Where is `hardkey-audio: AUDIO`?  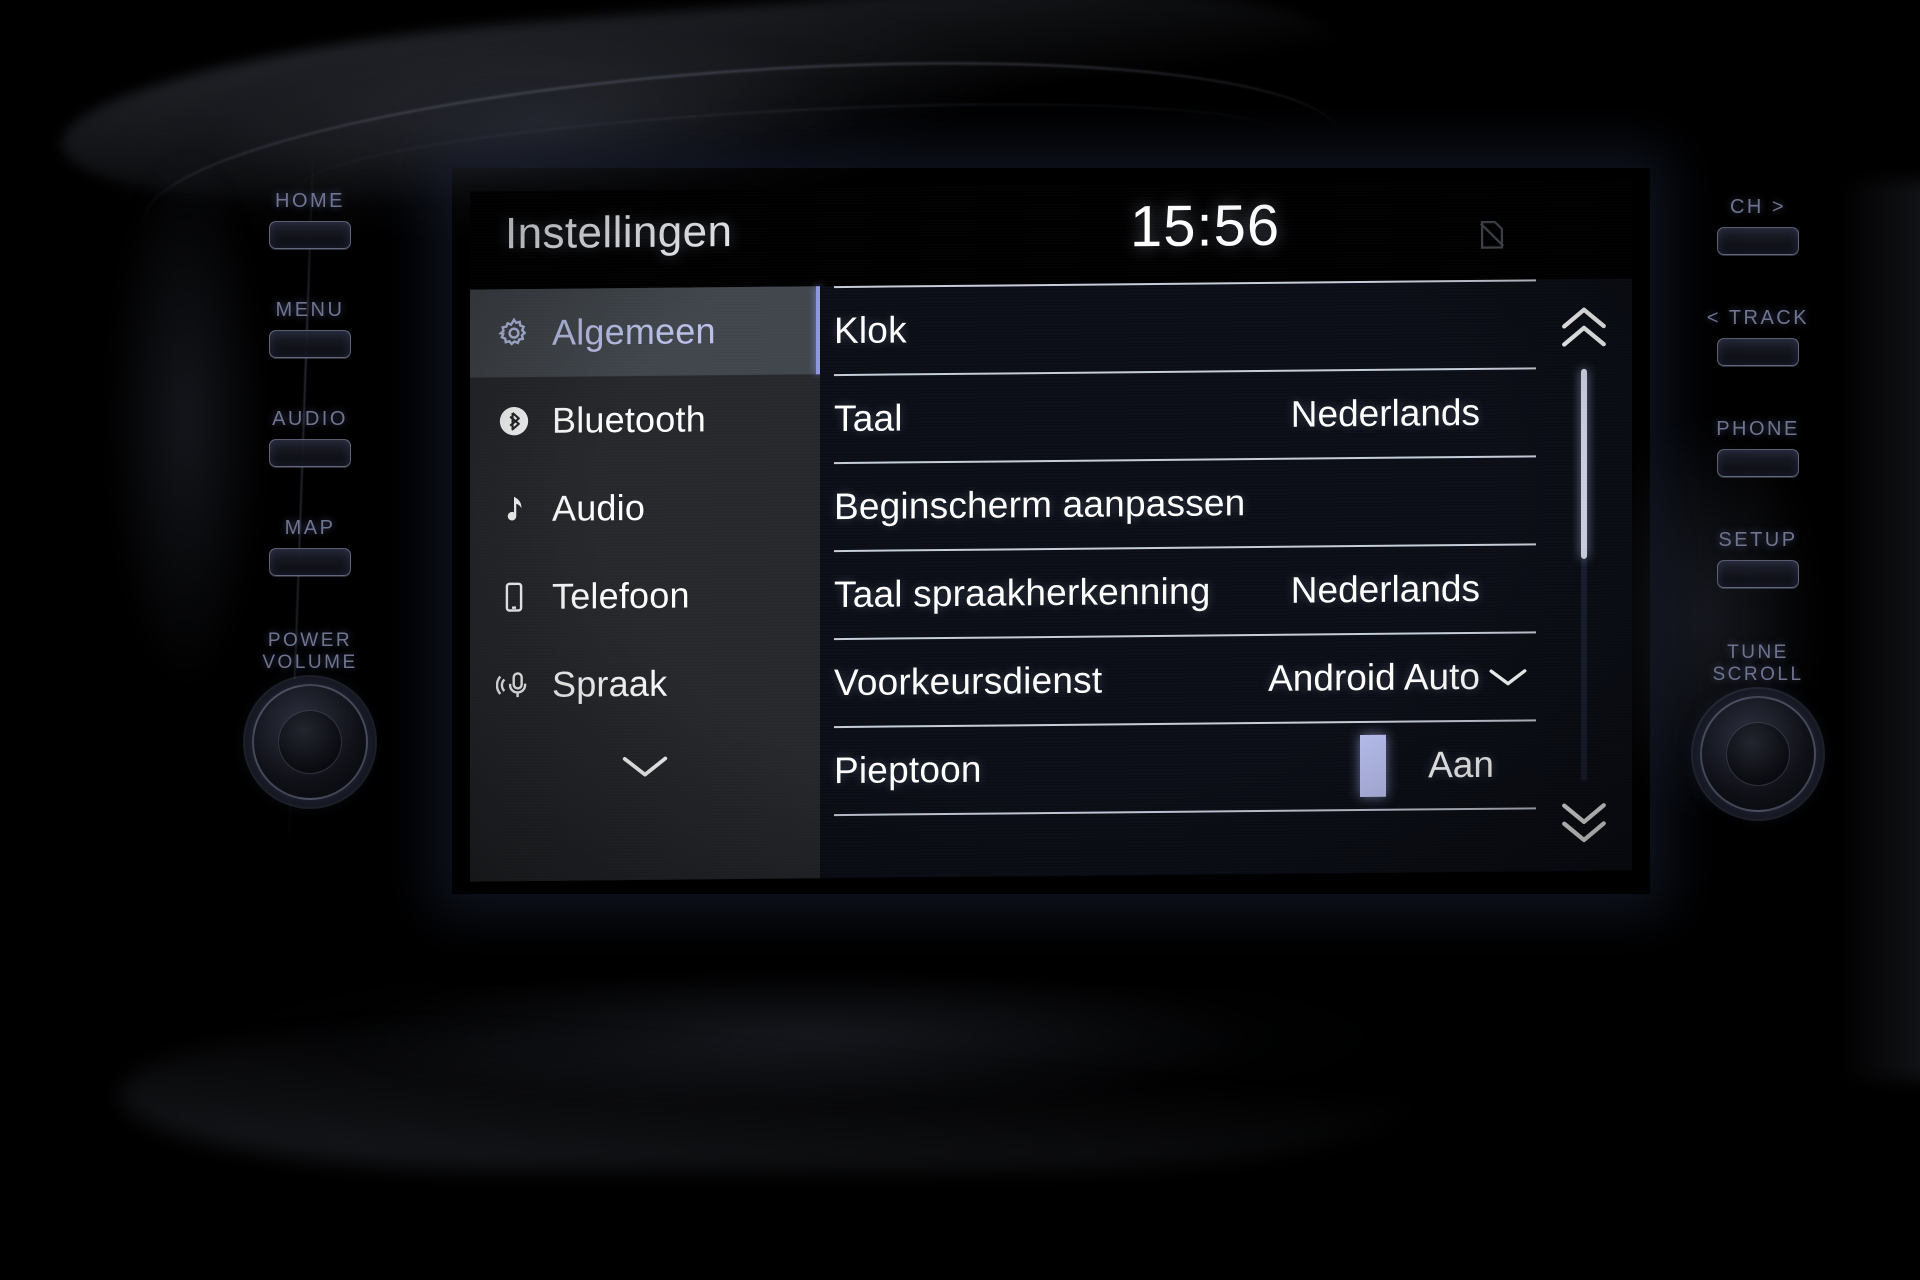
hardkey-audio: AUDIO is located at coordinates (310, 437).